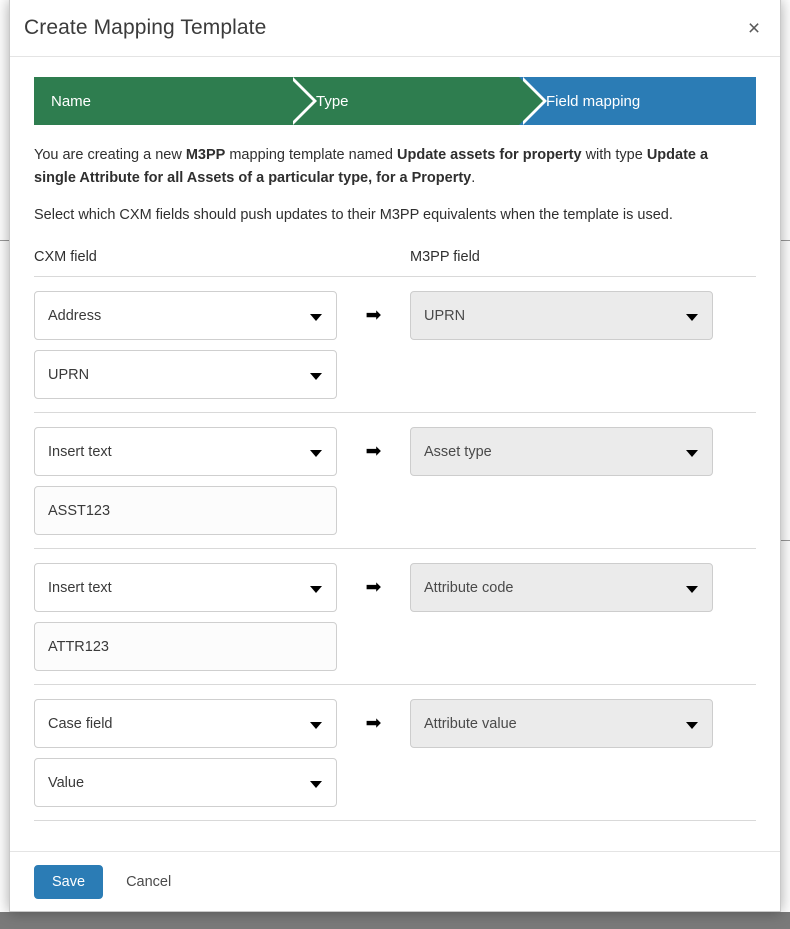  I want to click on field-column-headers: CXM field M3PP field, so click(395, 257).